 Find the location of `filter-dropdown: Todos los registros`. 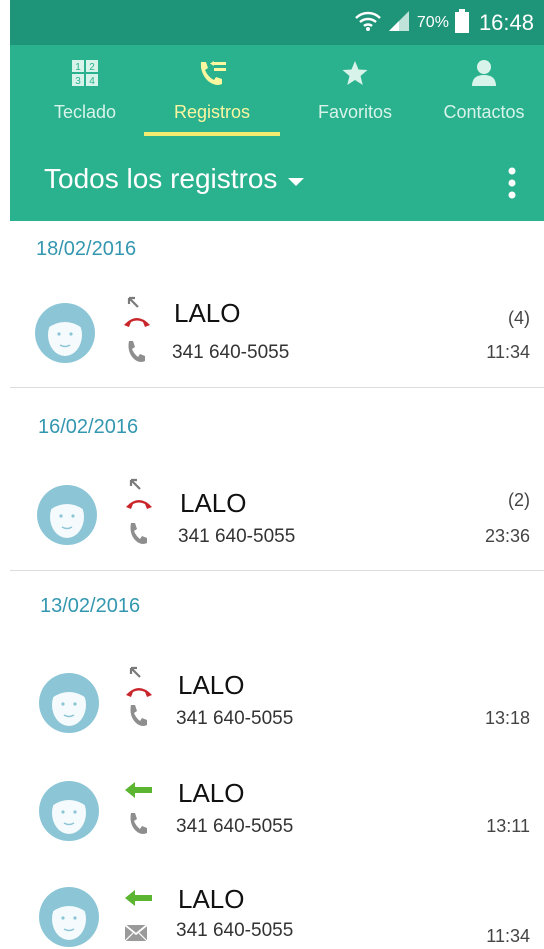

filter-dropdown: Todos los registros is located at coordinates (174, 179).